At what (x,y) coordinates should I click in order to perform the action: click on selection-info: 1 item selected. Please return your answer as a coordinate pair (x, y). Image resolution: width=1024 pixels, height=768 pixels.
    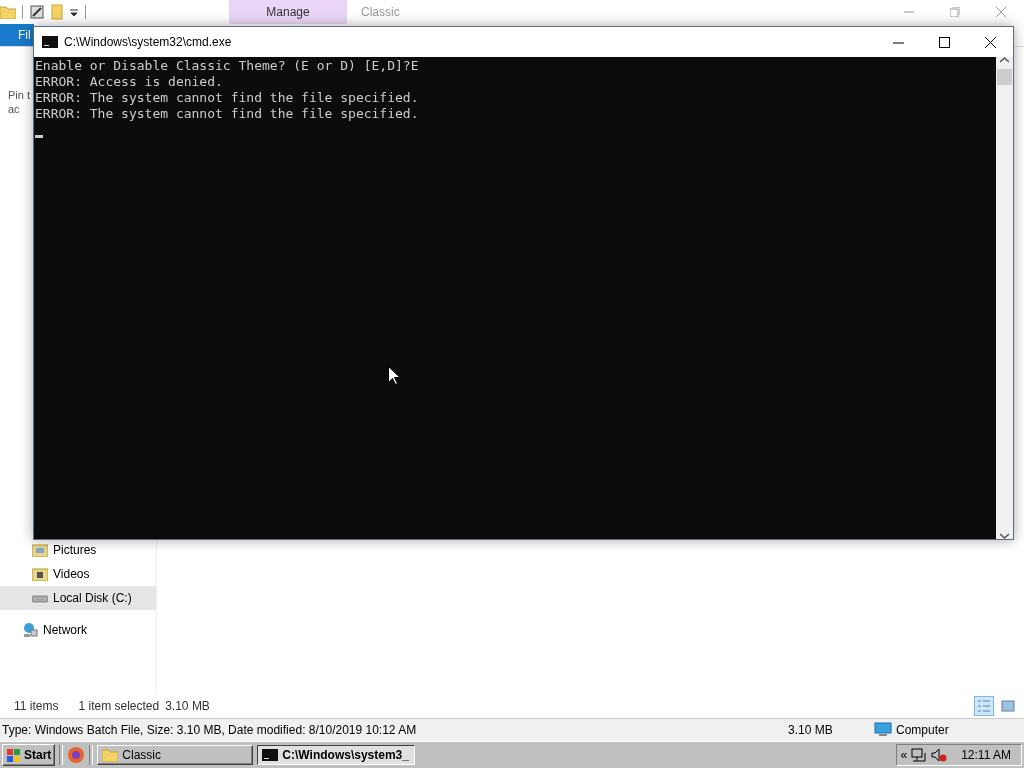
    Looking at the image, I should click on (119, 706).